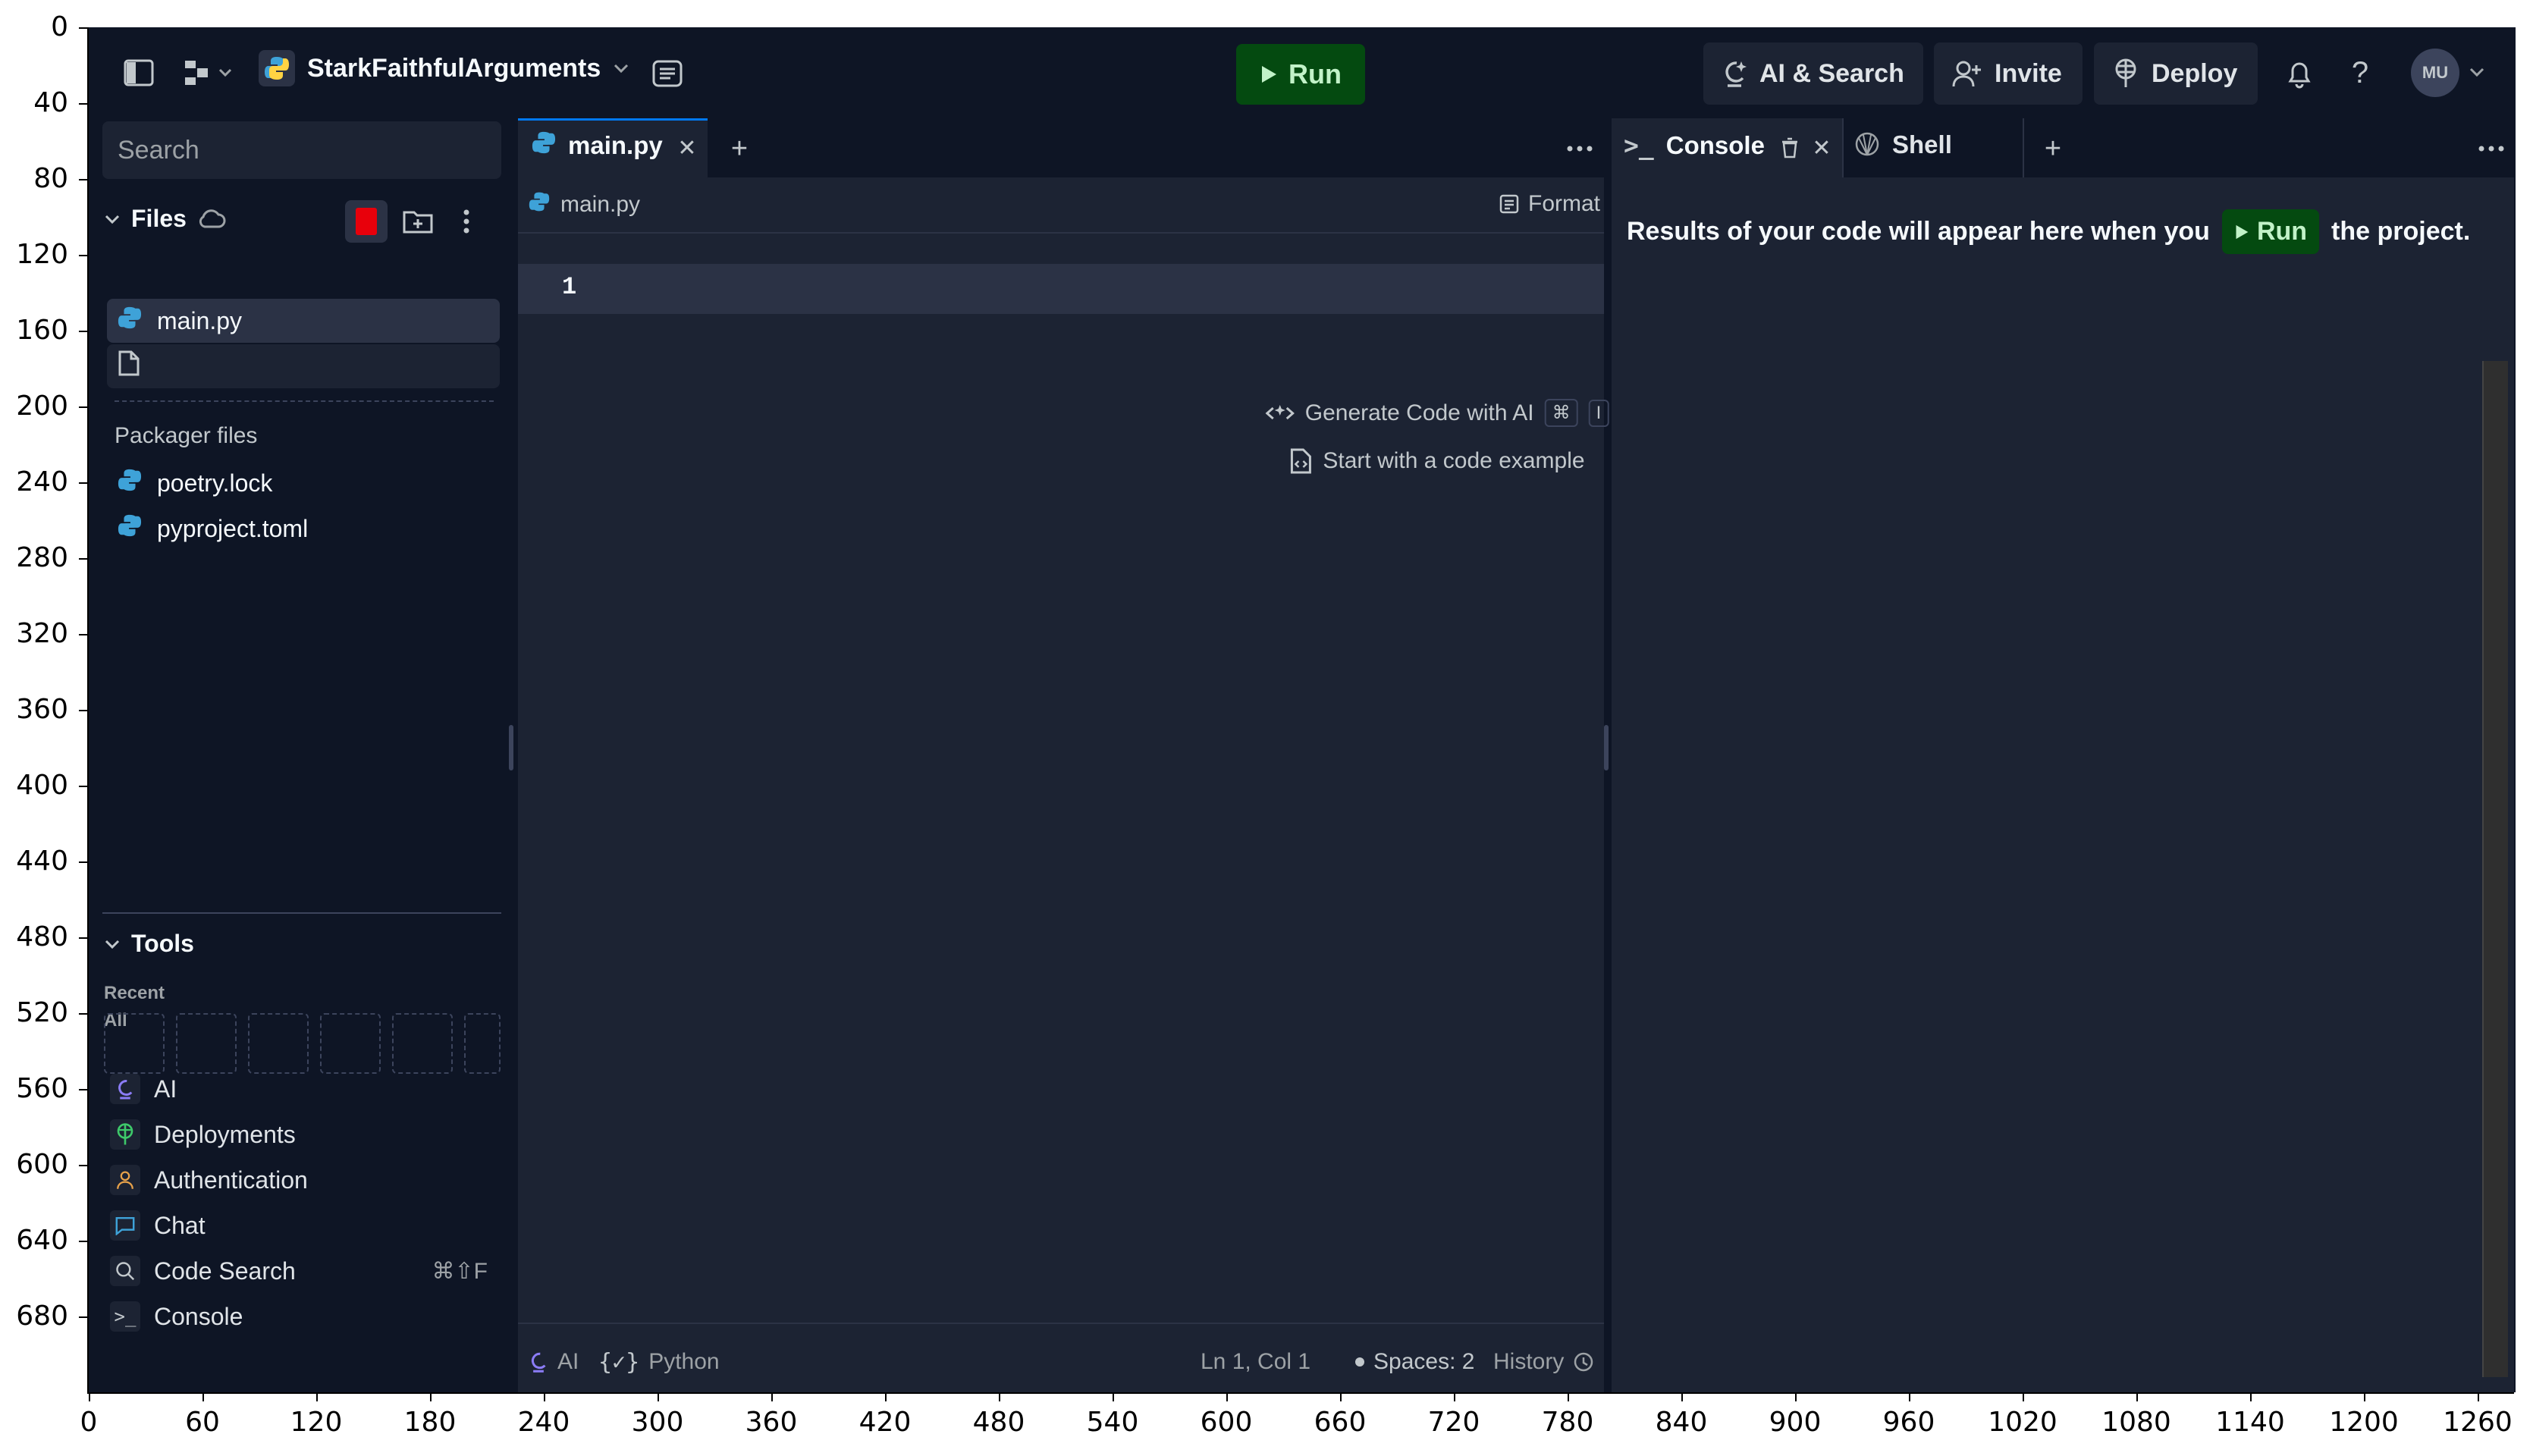  Describe the element at coordinates (511, 747) in the screenshot. I see `sidebar-resize-handle` at that location.